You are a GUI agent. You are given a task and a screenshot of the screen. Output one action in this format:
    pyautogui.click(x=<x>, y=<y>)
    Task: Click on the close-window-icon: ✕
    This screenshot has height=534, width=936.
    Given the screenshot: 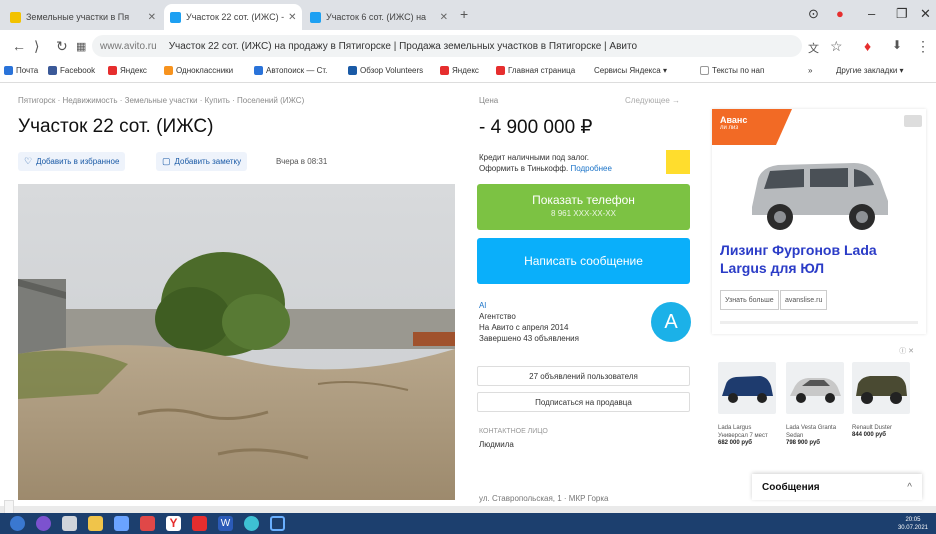 What is the action you would take?
    pyautogui.click(x=925, y=14)
    